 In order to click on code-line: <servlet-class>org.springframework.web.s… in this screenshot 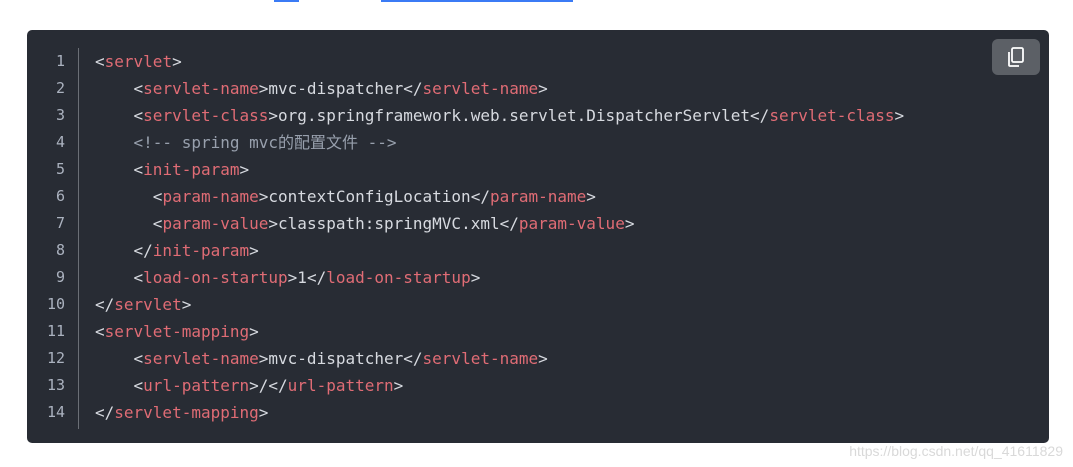, I will do `click(500, 115)`.